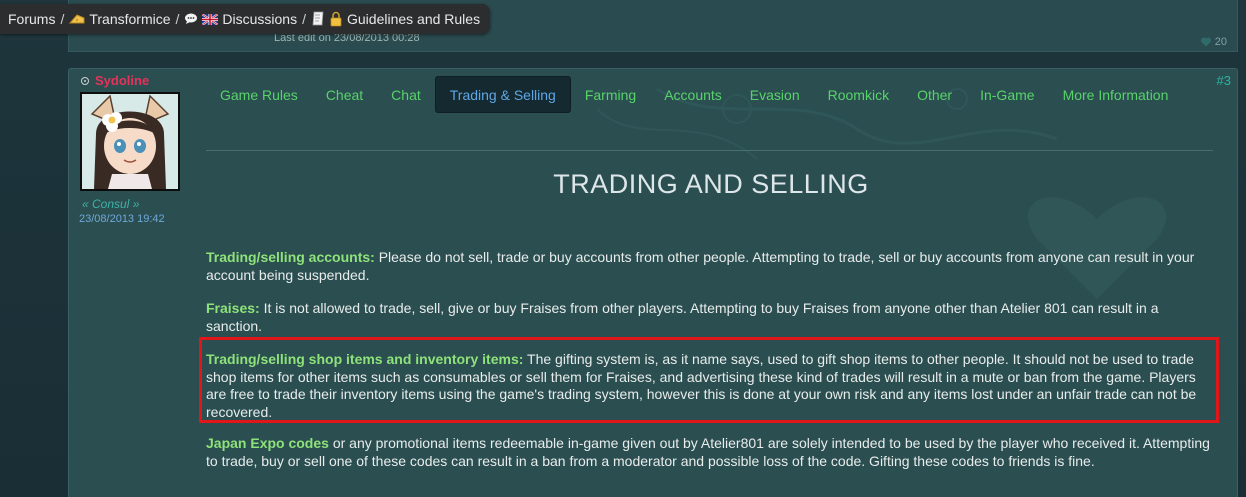  What do you see at coordinates (267, 443) in the screenshot?
I see `rule-heading: Japan Expo codes` at bounding box center [267, 443].